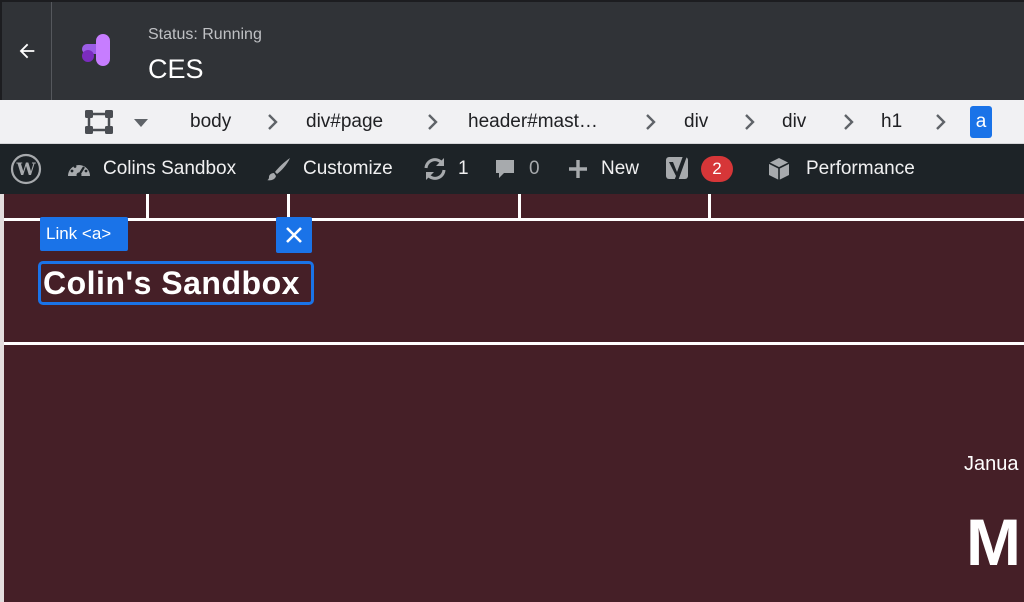  I want to click on post-heading: M, so click(993, 542).